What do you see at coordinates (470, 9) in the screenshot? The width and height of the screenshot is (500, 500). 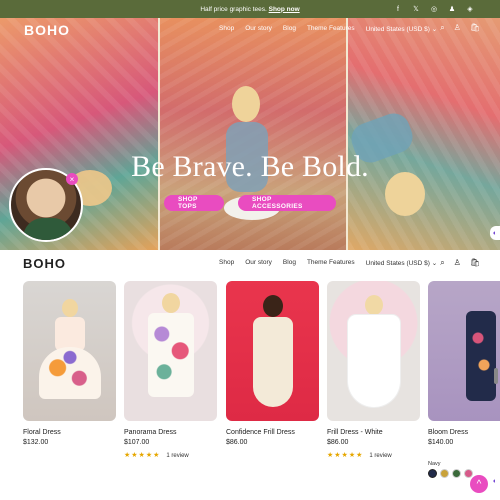 I see `tiktok-icon: ◈` at bounding box center [470, 9].